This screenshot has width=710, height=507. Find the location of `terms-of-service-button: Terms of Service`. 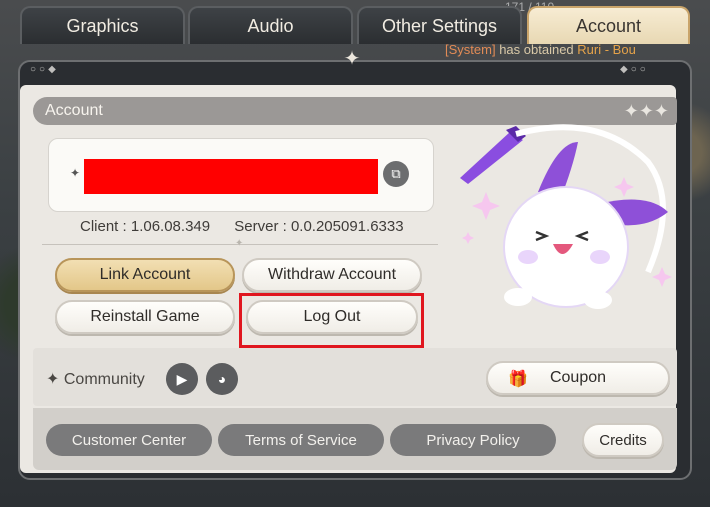

terms-of-service-button: Terms of Service is located at coordinates (301, 440).